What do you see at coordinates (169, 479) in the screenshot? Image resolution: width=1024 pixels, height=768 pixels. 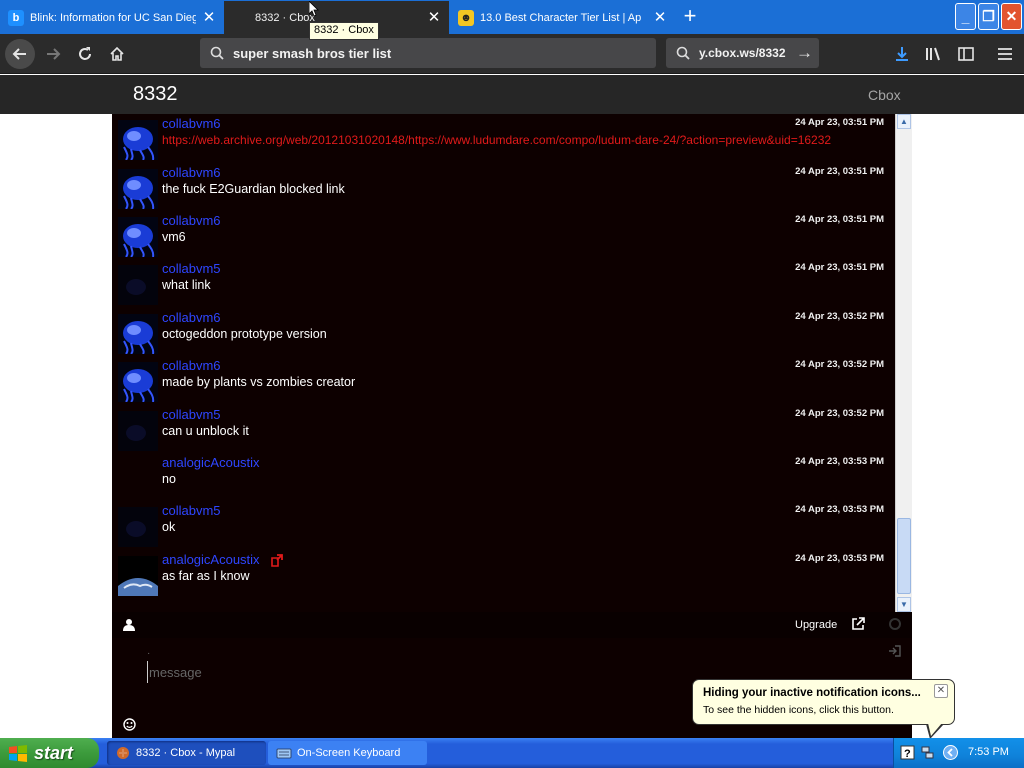 I see `message-text: no` at bounding box center [169, 479].